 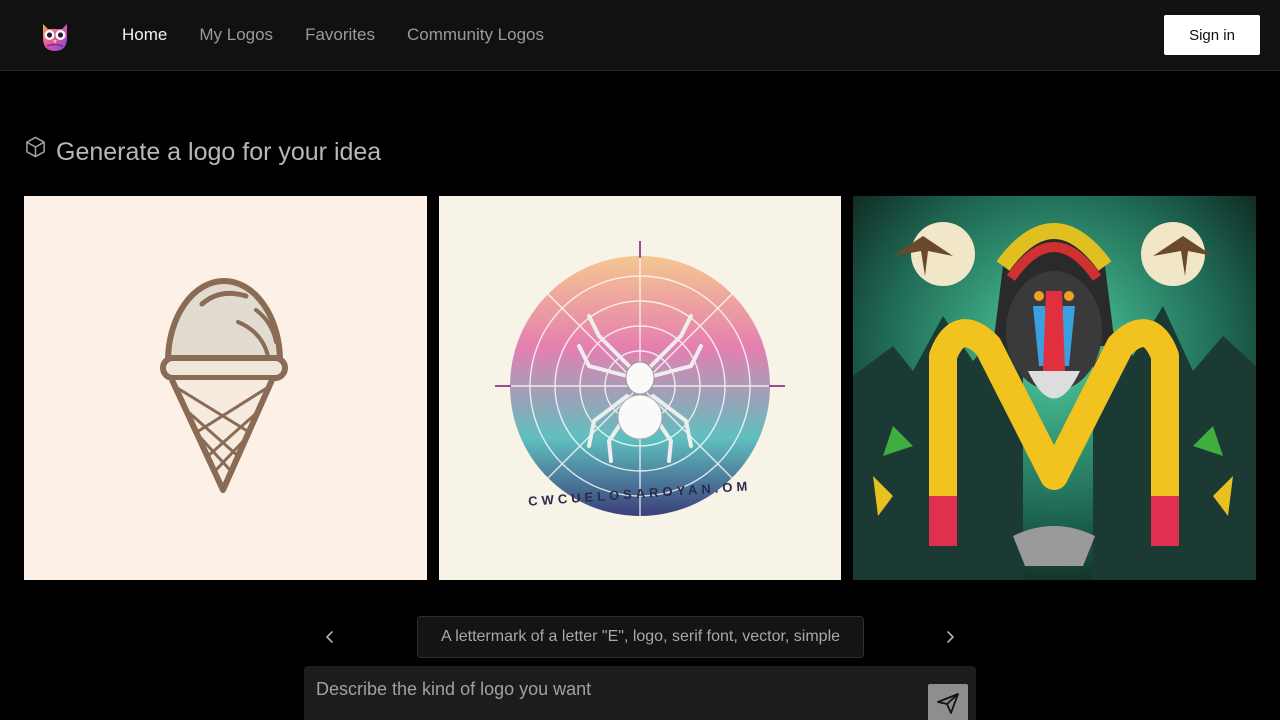 I want to click on send-button, so click(x=948, y=702).